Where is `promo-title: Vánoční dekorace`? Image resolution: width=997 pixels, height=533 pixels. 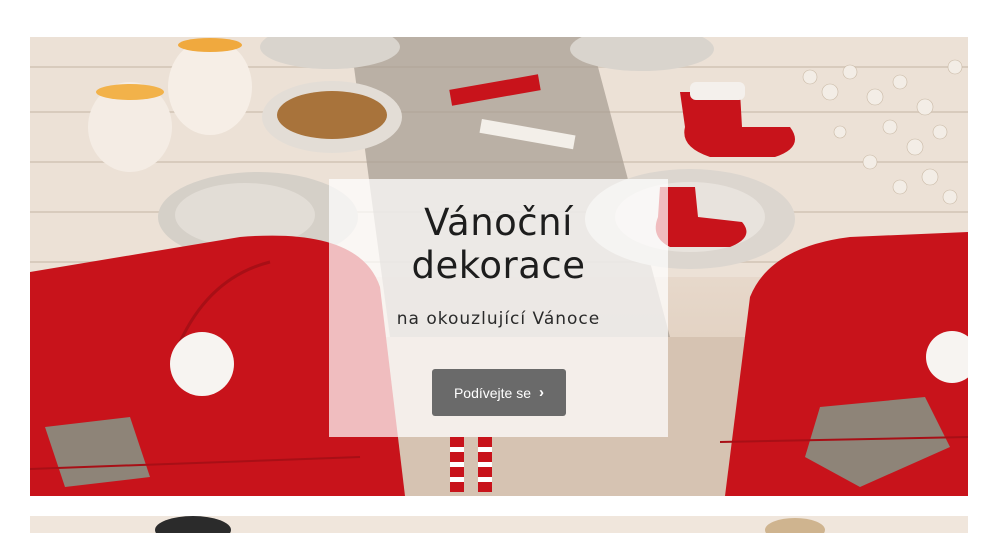 promo-title: Vánoční dekorace is located at coordinates (498, 244).